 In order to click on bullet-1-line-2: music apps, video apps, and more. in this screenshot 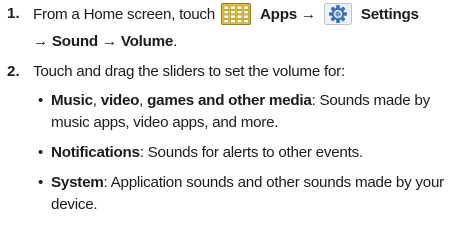, I will do `click(165, 122)`.